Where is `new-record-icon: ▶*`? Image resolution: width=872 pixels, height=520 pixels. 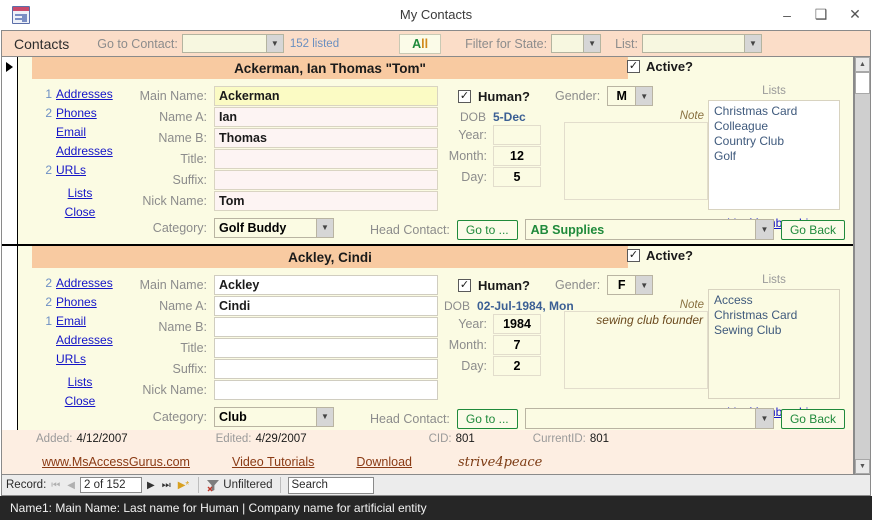
new-record-icon: ▶* is located at coordinates (184, 485).